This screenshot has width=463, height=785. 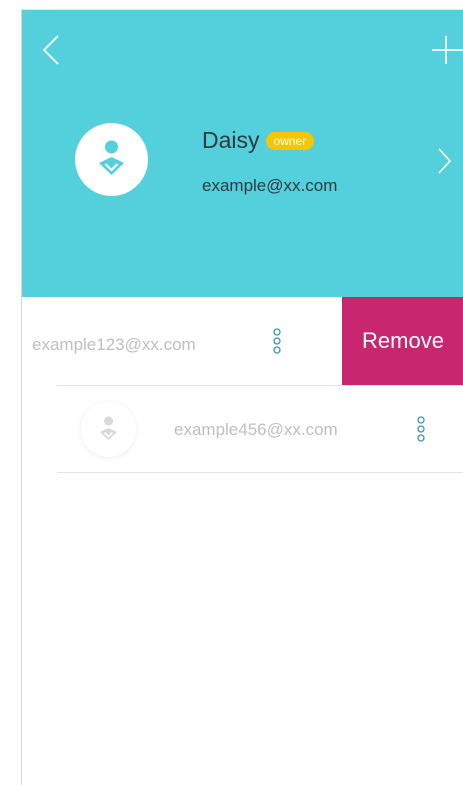 I want to click on owner-name: Daisy, so click(x=231, y=140).